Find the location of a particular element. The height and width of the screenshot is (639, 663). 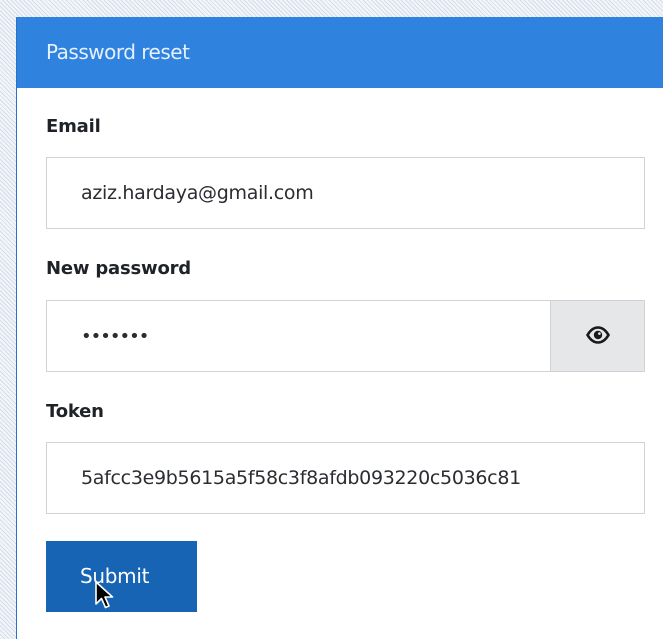

email-value: aziz.hardaya@gmail.com is located at coordinates (197, 193).